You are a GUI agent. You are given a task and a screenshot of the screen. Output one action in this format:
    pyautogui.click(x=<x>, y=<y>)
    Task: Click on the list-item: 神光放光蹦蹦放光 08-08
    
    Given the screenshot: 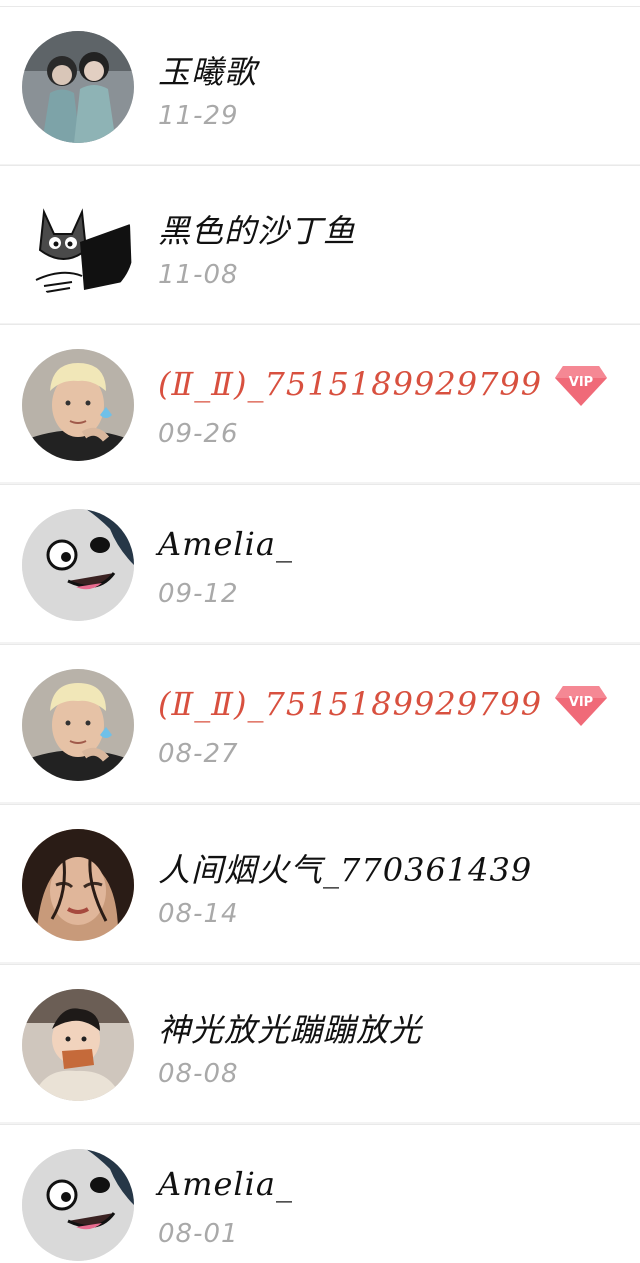 What is the action you would take?
    pyautogui.click(x=320, y=1043)
    